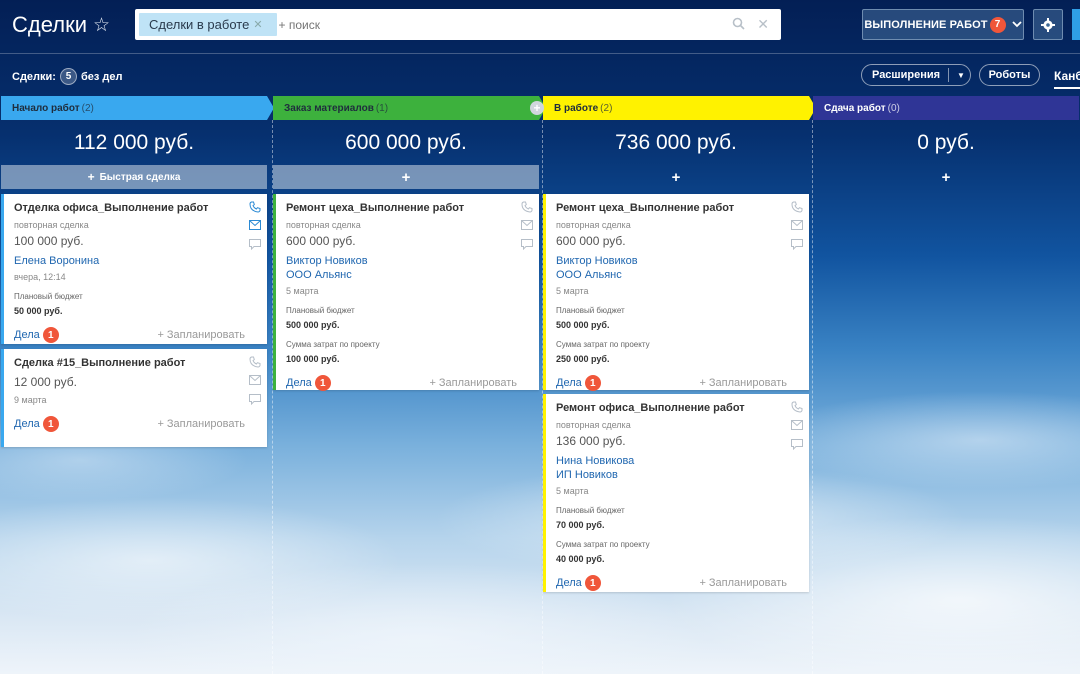 This screenshot has height=674, width=1080. Describe the element at coordinates (134, 177) in the screenshot. I see `quick-deal-button: + Быстрая сделка` at that location.